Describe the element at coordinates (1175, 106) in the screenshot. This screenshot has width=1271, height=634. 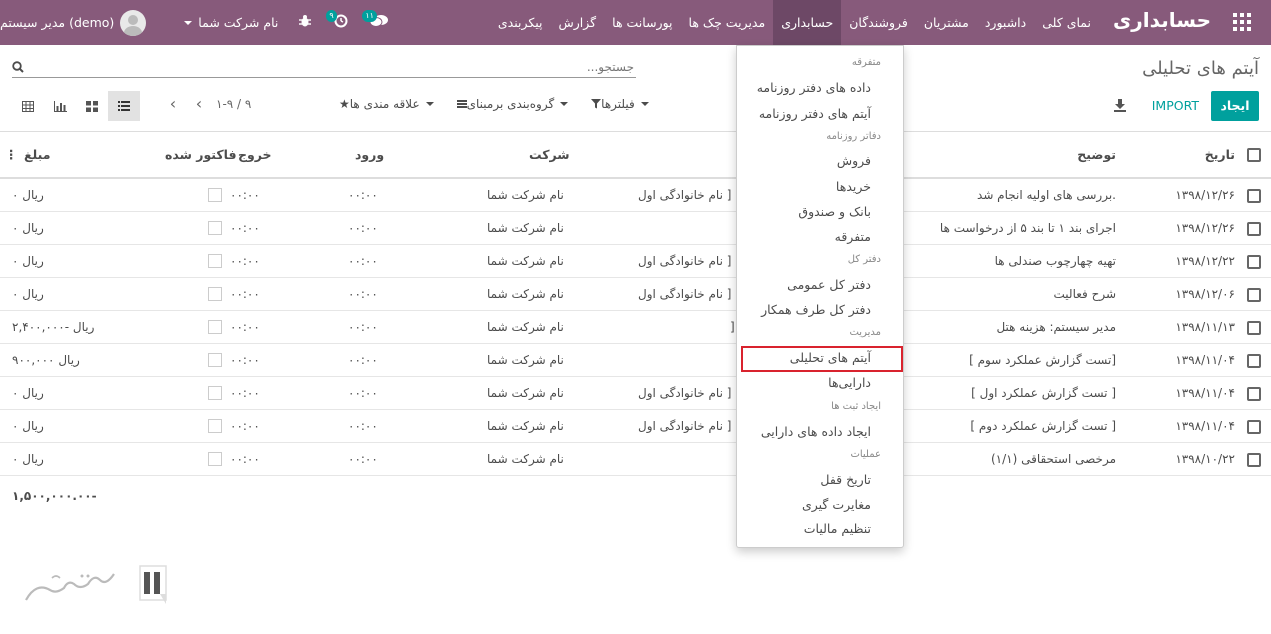
I see `import-button: IMPORT` at that location.